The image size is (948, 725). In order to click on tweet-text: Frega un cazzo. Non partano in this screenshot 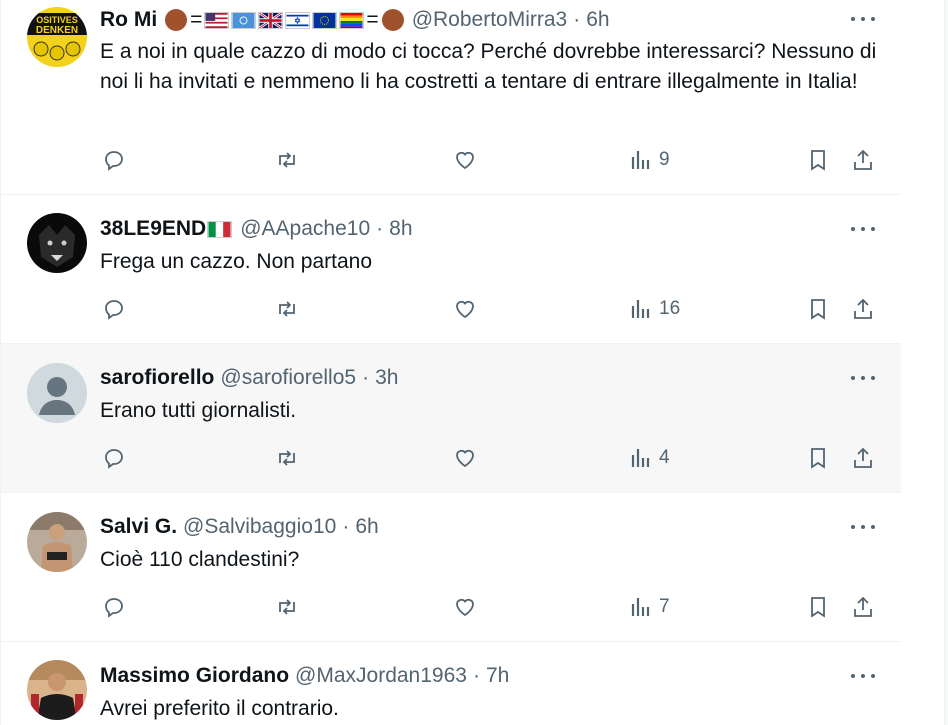, I will do `click(236, 261)`.